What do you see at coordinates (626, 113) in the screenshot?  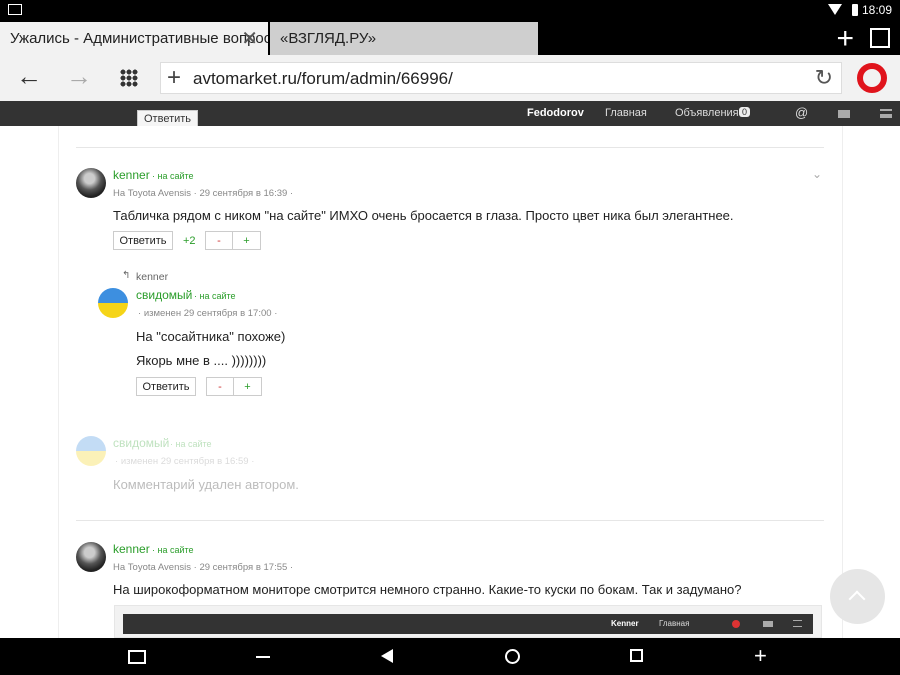 I see `nav-main-link: Главная` at bounding box center [626, 113].